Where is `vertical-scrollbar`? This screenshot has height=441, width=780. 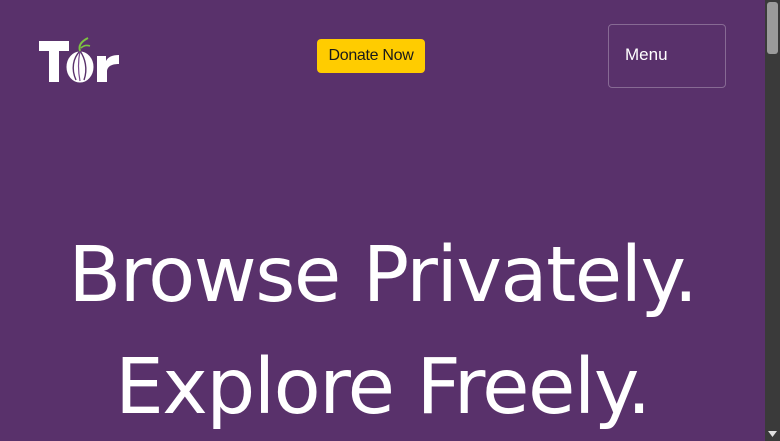
vertical-scrollbar is located at coordinates (772, 220).